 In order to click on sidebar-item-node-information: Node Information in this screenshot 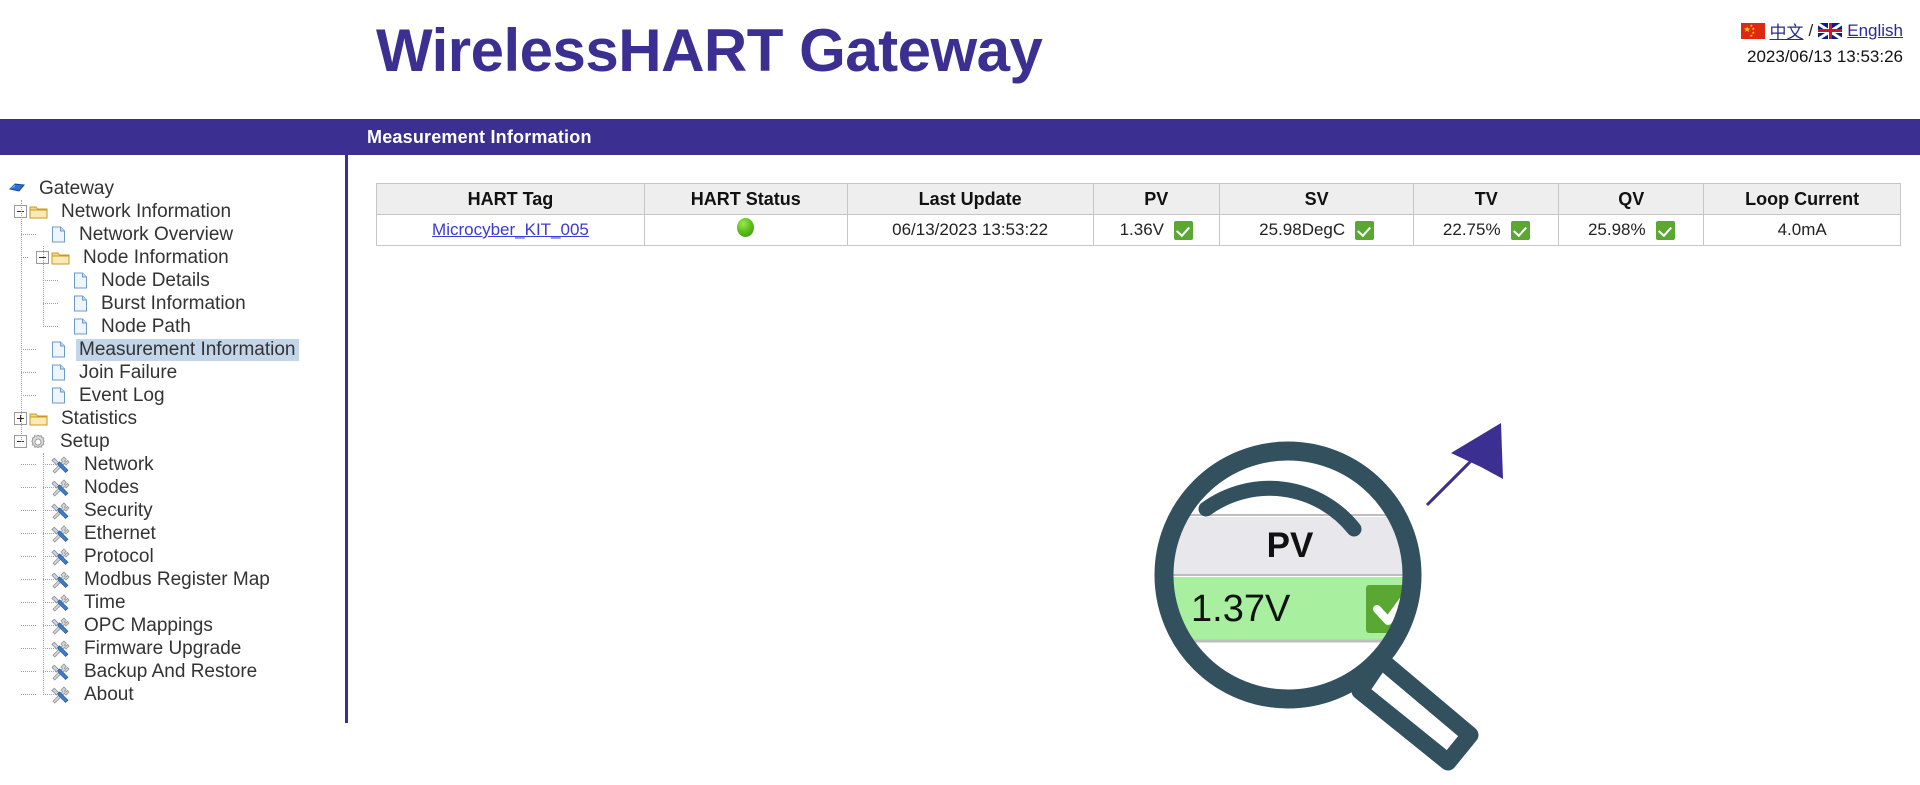, I will do `click(172, 257)`.